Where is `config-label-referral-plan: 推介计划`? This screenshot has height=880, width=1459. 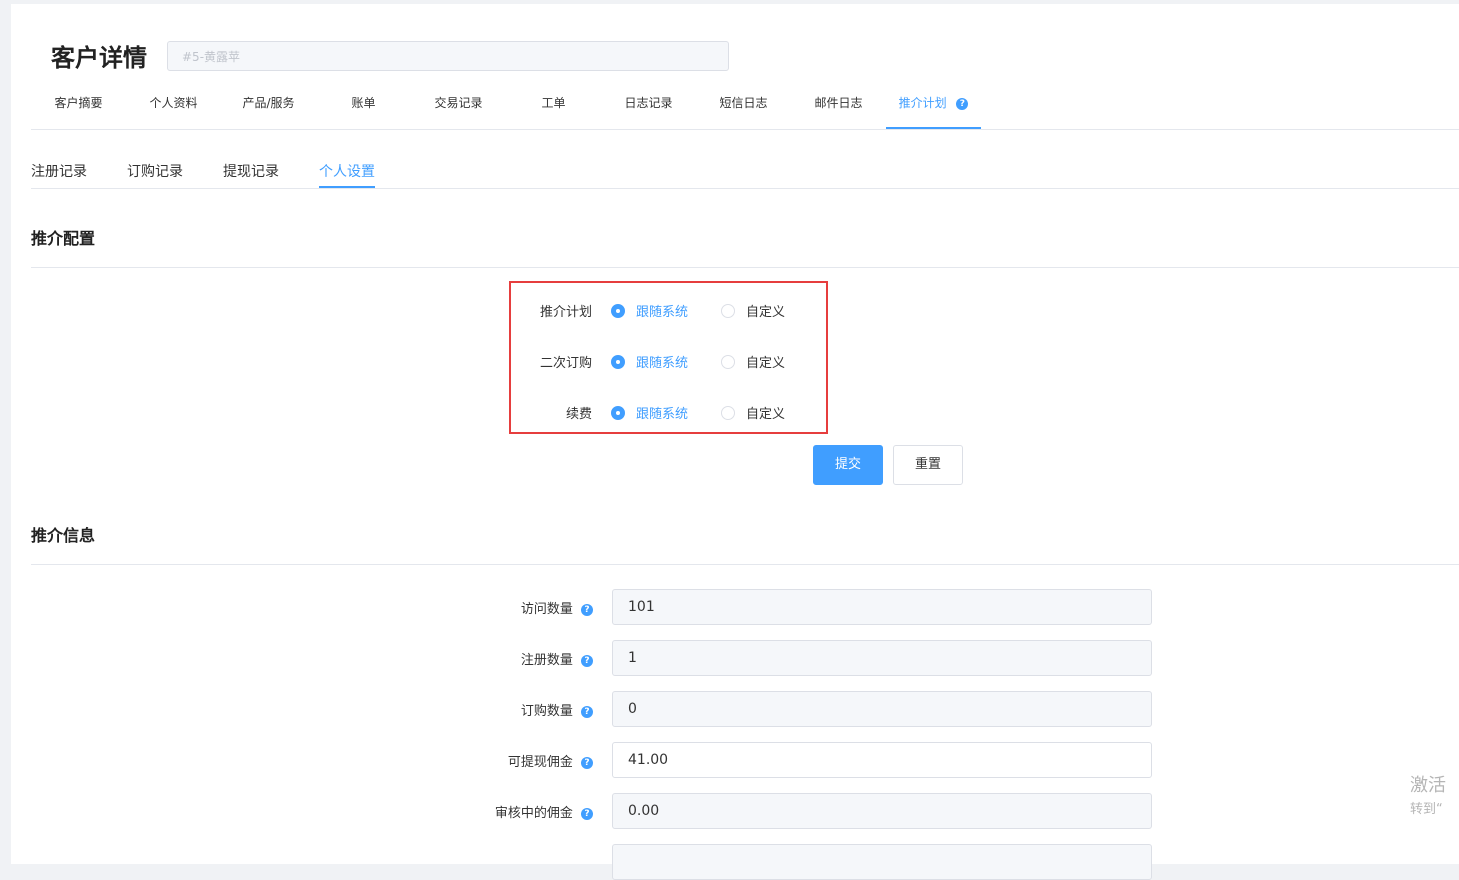 config-label-referral-plan: 推介计划 is located at coordinates (565, 312).